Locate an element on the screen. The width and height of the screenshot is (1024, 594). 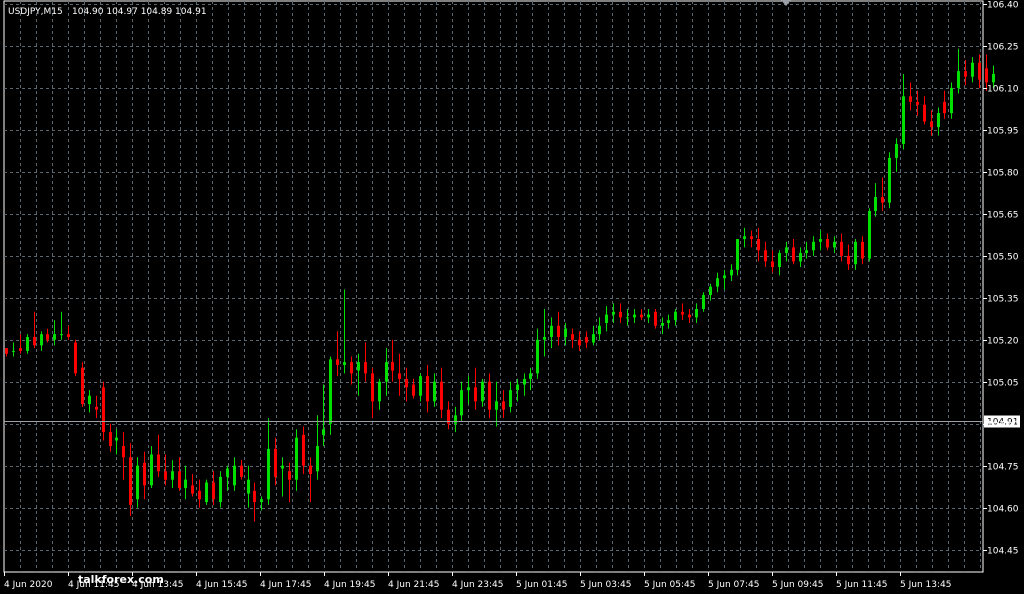
y-tick-label: 104.45 is located at coordinates (1003, 552).